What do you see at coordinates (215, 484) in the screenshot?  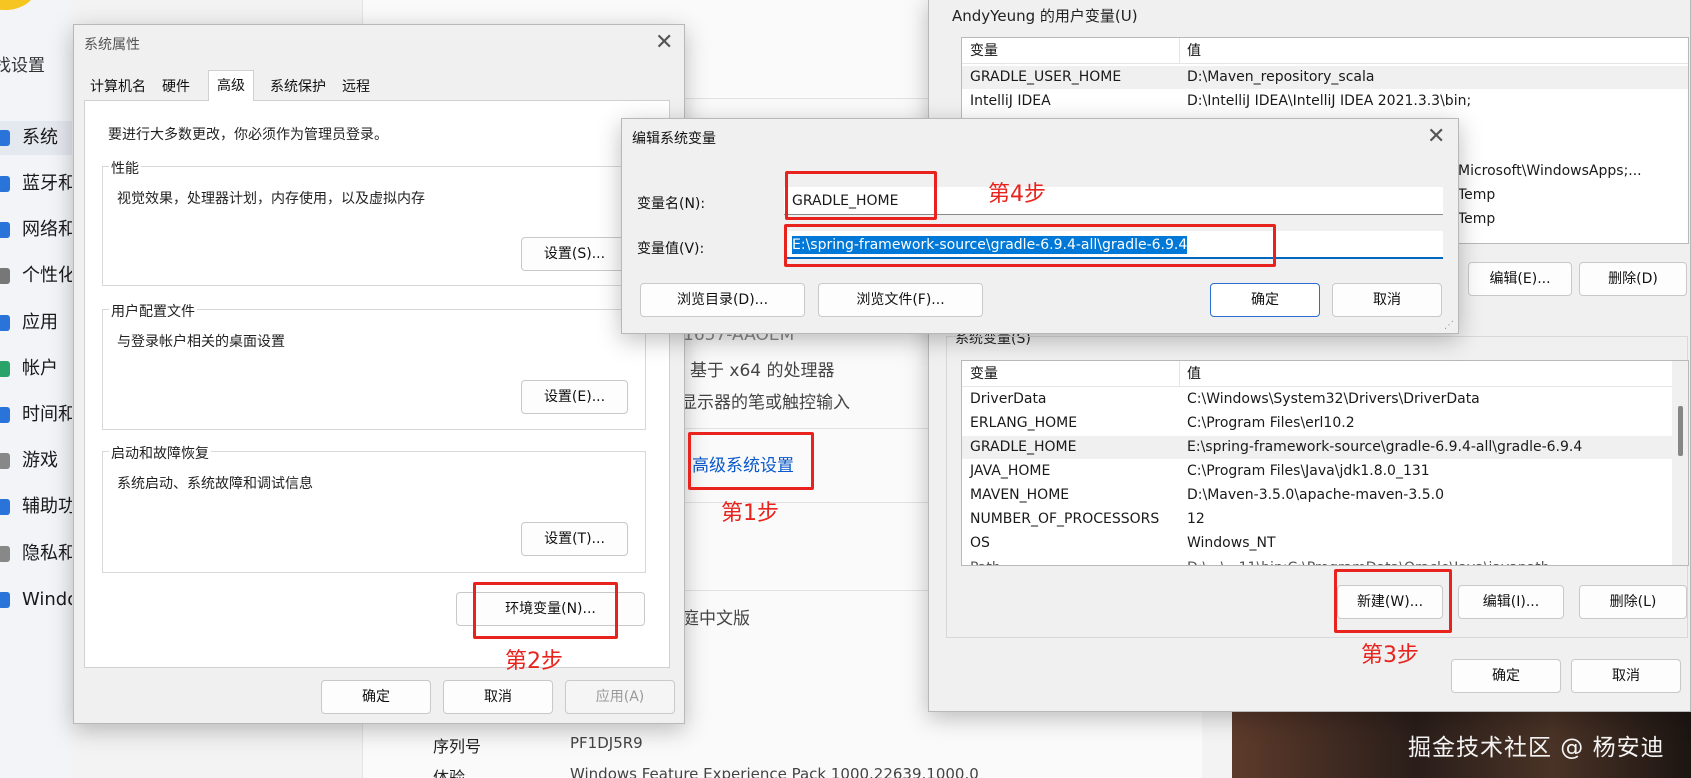 I see `startup-recovery-desc: 系统启动、系统故障和调试信息` at bounding box center [215, 484].